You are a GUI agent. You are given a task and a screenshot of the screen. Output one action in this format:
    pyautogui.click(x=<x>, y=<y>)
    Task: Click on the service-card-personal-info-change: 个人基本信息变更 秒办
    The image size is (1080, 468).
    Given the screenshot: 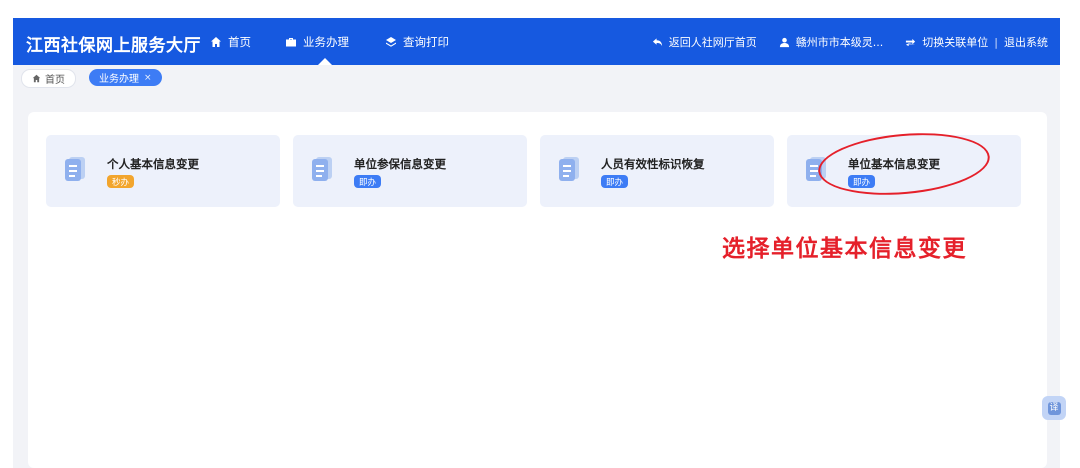 What is the action you would take?
    pyautogui.click(x=163, y=171)
    